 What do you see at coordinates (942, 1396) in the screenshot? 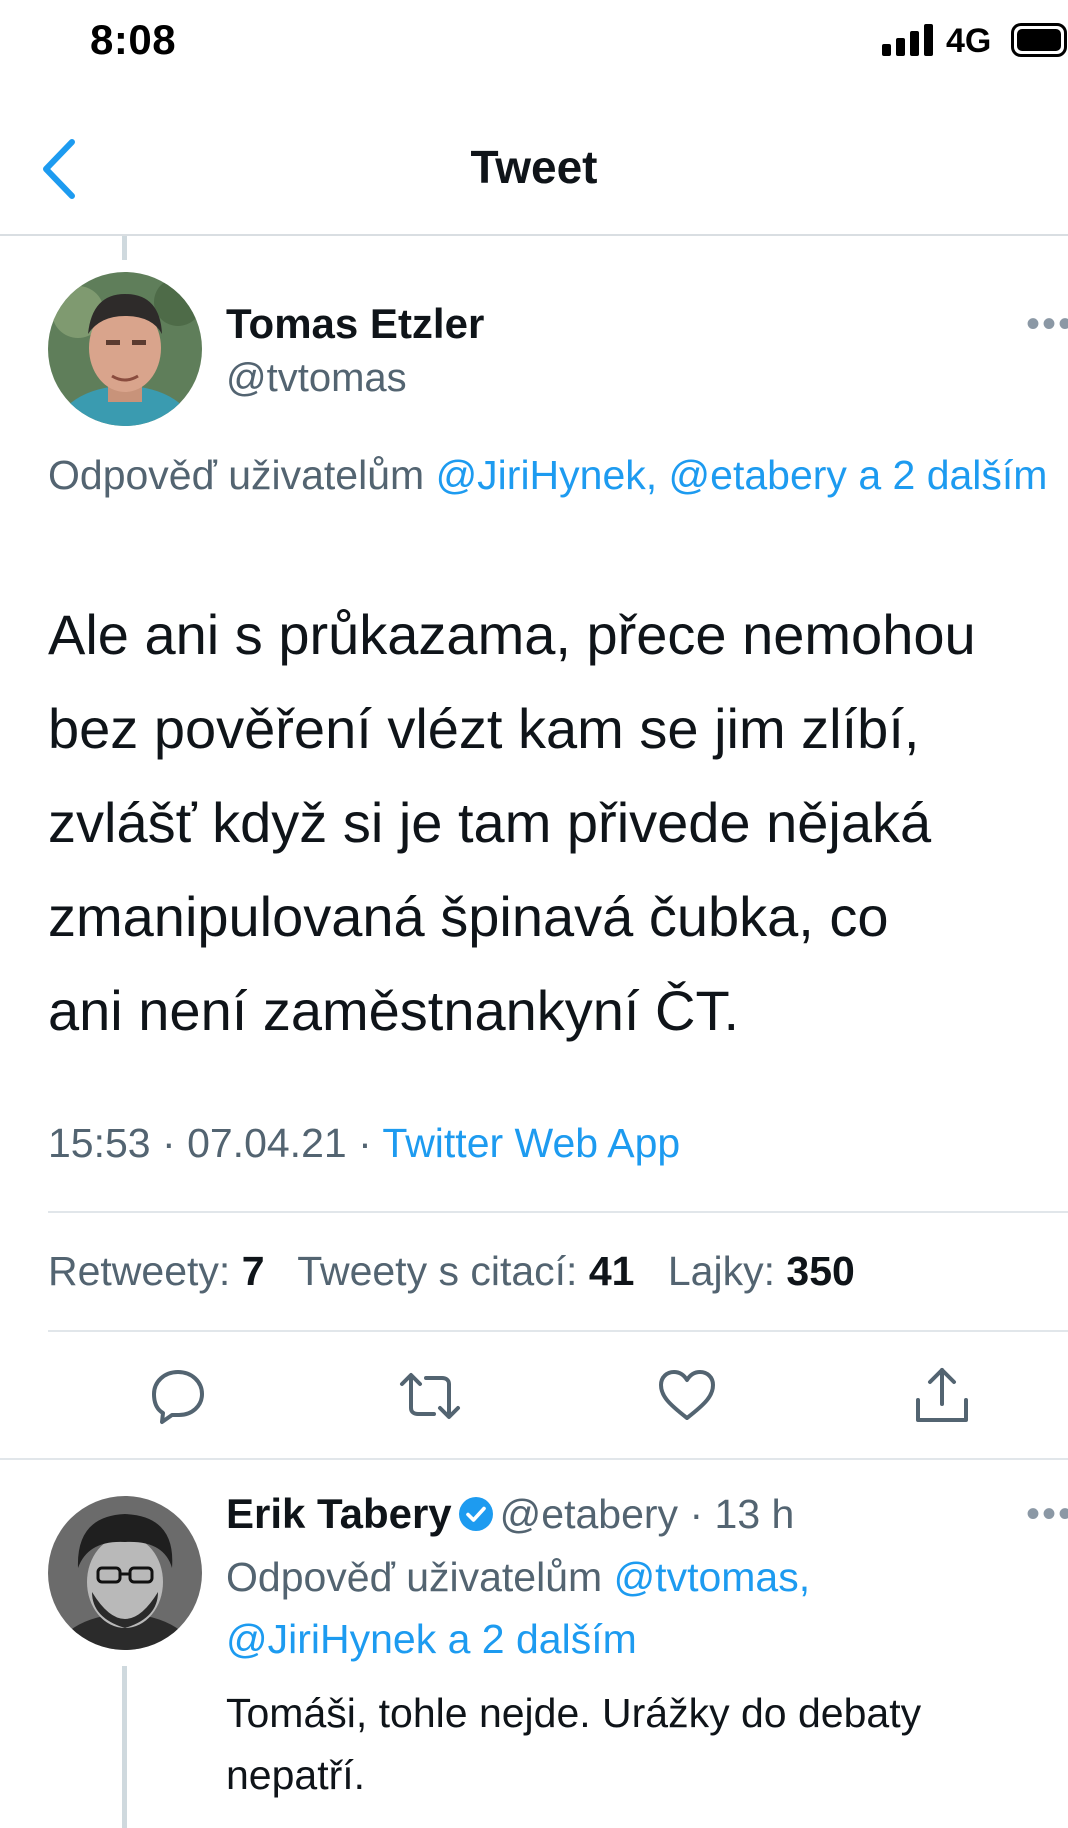
I see `share-icon` at bounding box center [942, 1396].